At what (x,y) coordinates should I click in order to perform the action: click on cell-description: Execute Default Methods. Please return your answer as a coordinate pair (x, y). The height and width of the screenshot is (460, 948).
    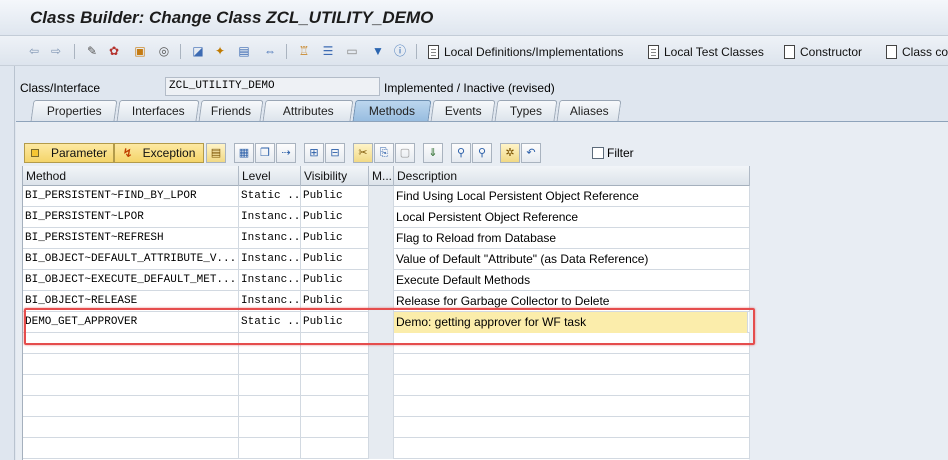
    Looking at the image, I should click on (572, 280).